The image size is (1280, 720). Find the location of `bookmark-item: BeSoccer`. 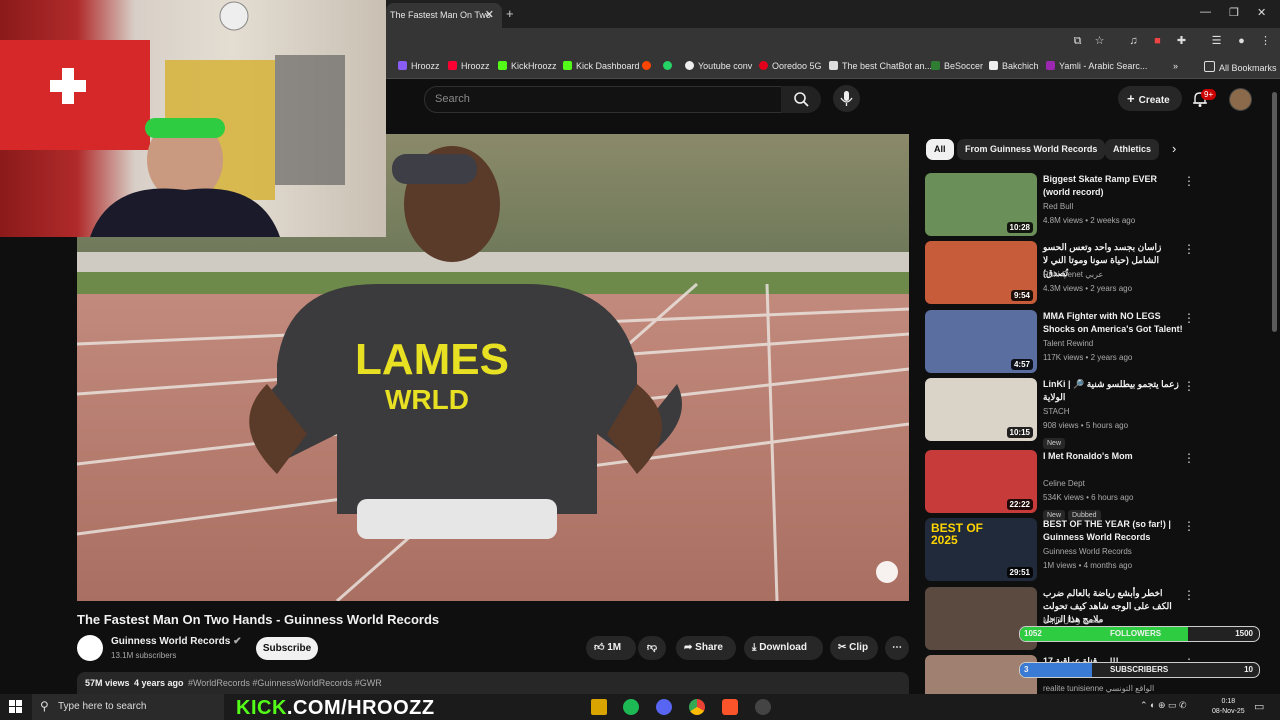

bookmark-item: BeSoccer is located at coordinates (957, 66).